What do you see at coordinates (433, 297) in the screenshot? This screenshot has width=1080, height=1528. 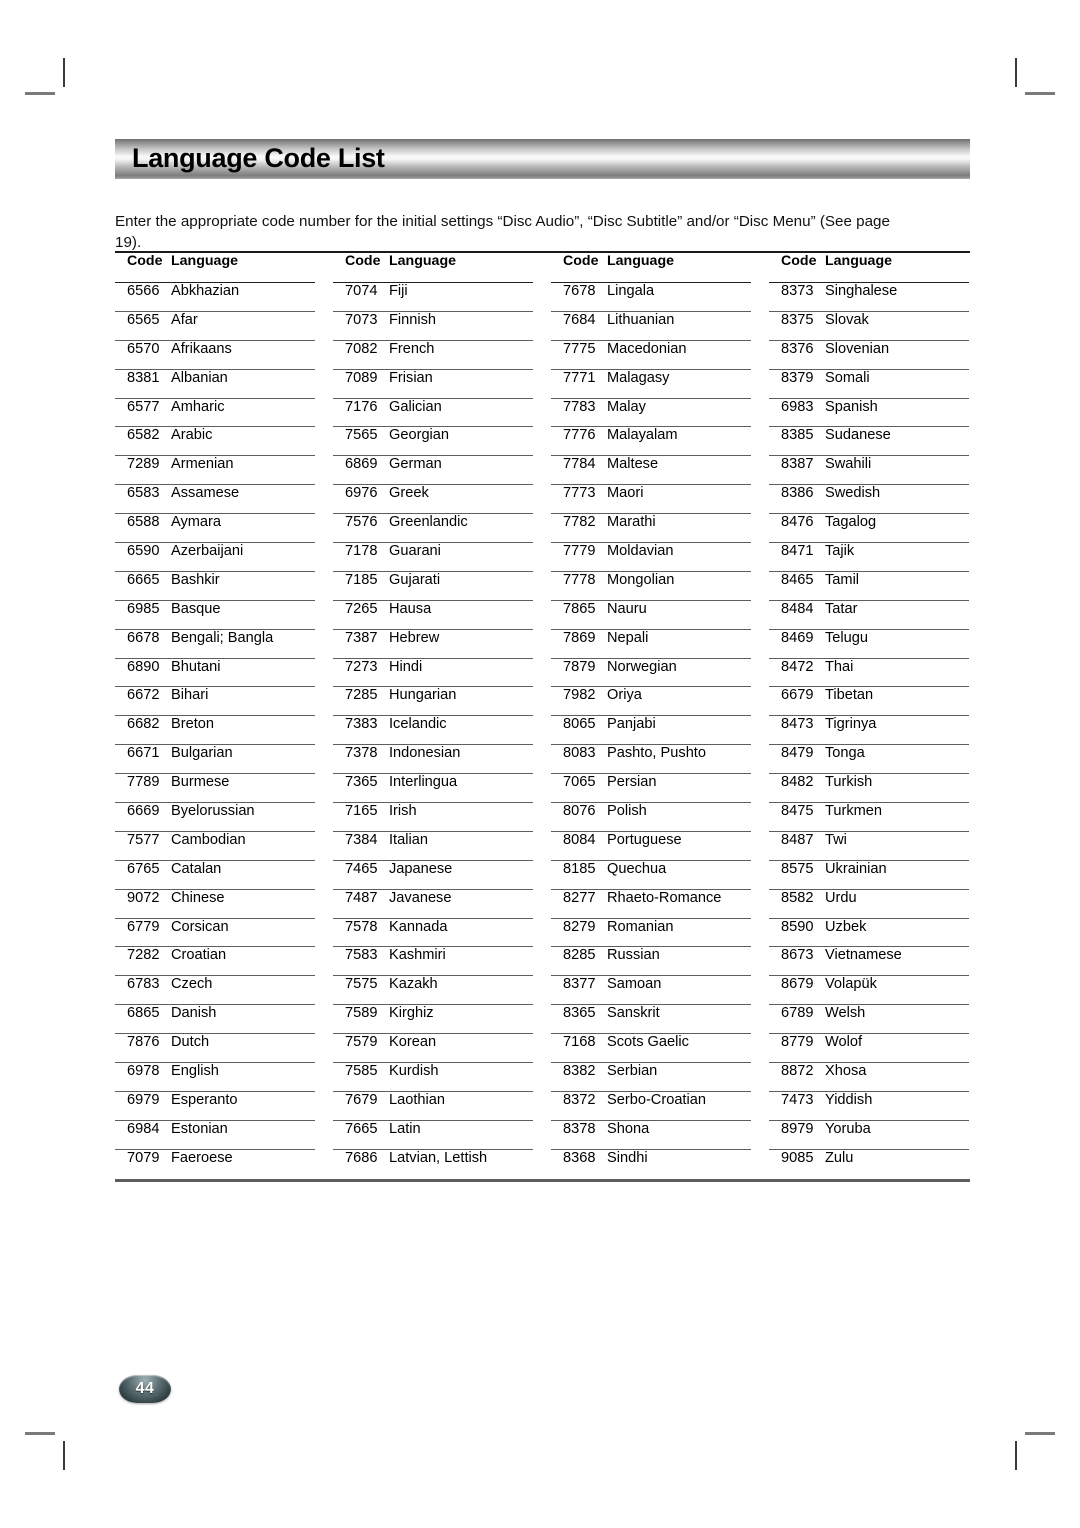 I see `table-row: 7074 Fiji` at bounding box center [433, 297].